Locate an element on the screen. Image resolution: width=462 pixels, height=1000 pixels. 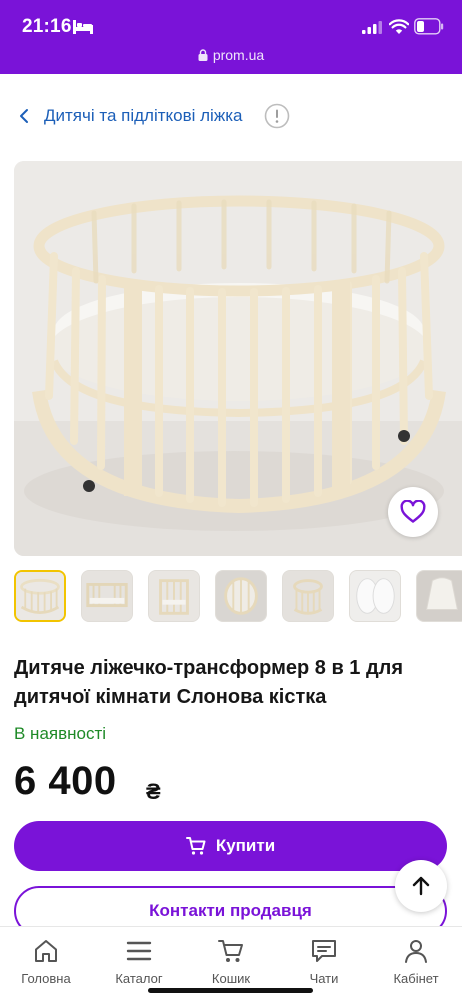
status-time: 21:16 is located at coordinates (47, 26).